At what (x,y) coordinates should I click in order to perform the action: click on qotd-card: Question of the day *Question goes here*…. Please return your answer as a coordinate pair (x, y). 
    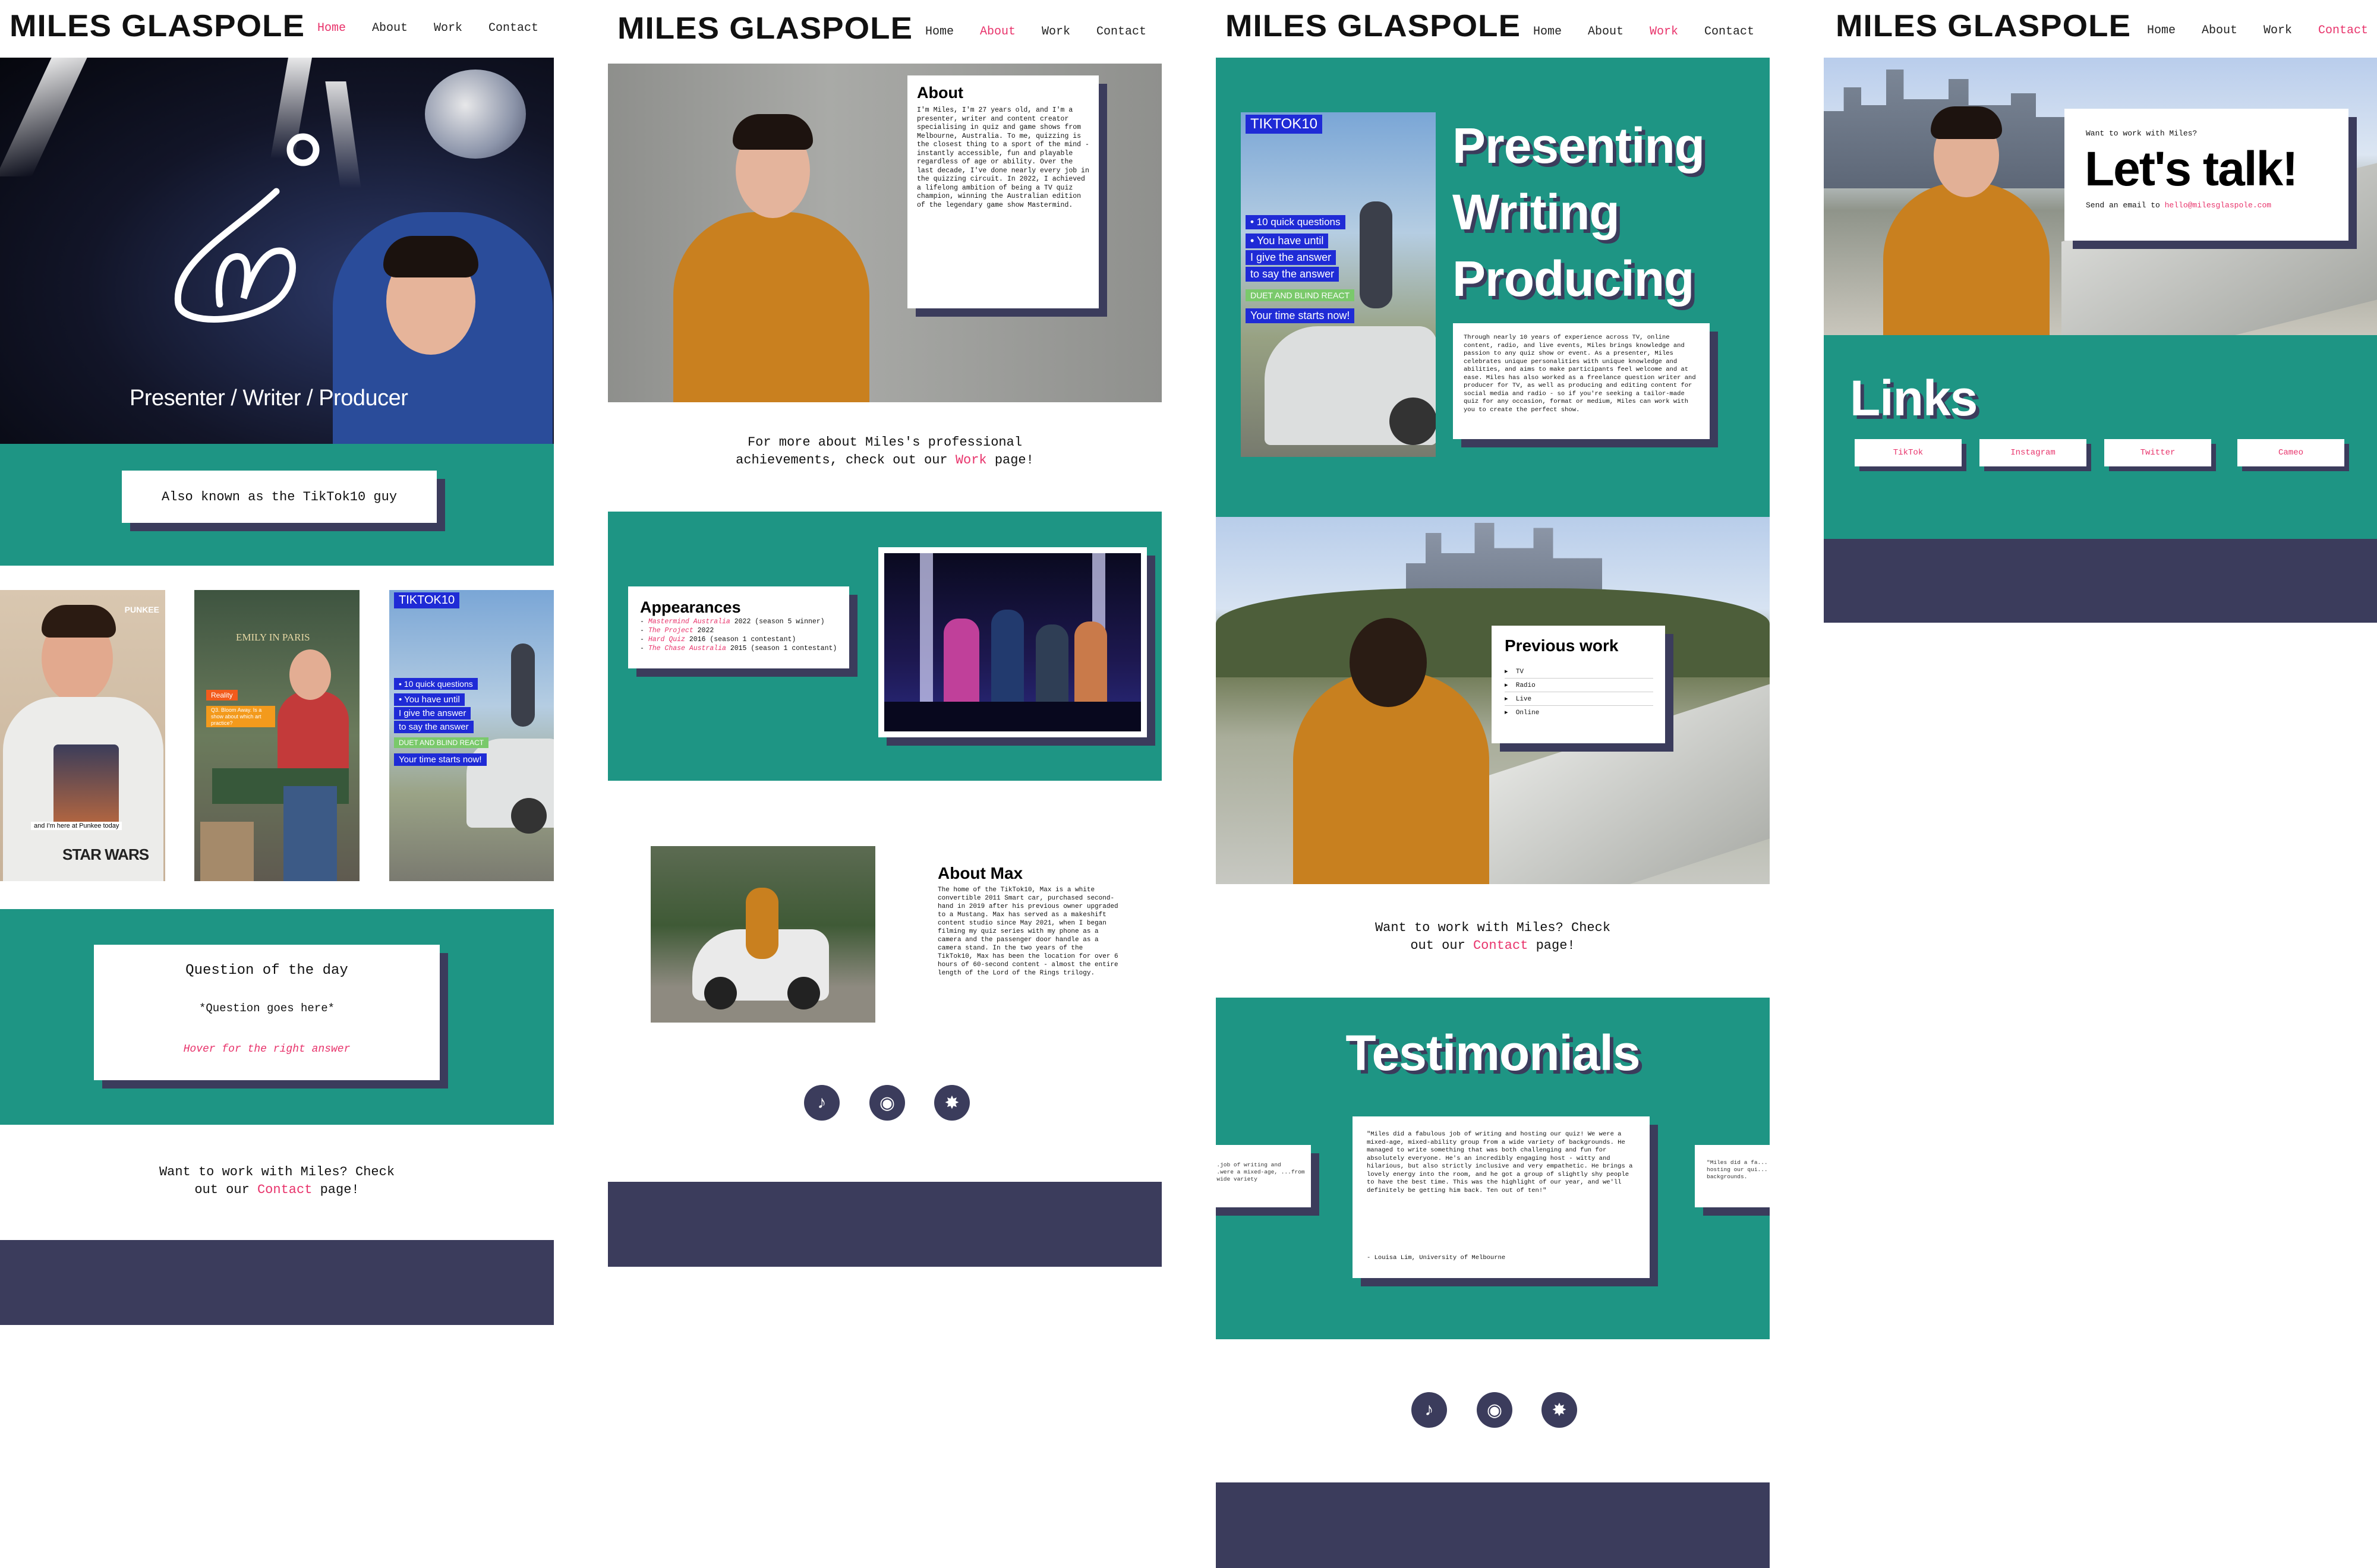
    Looking at the image, I should click on (267, 1012).